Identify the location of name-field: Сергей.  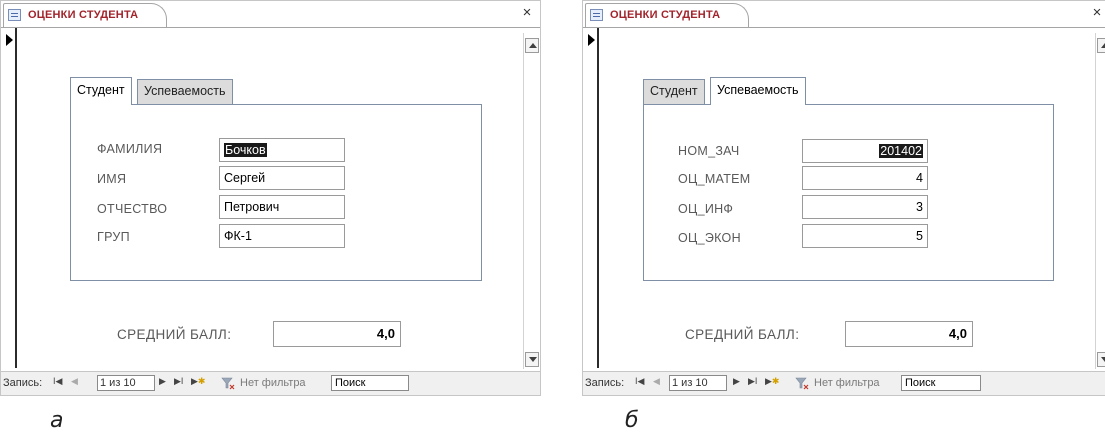
(282, 178).